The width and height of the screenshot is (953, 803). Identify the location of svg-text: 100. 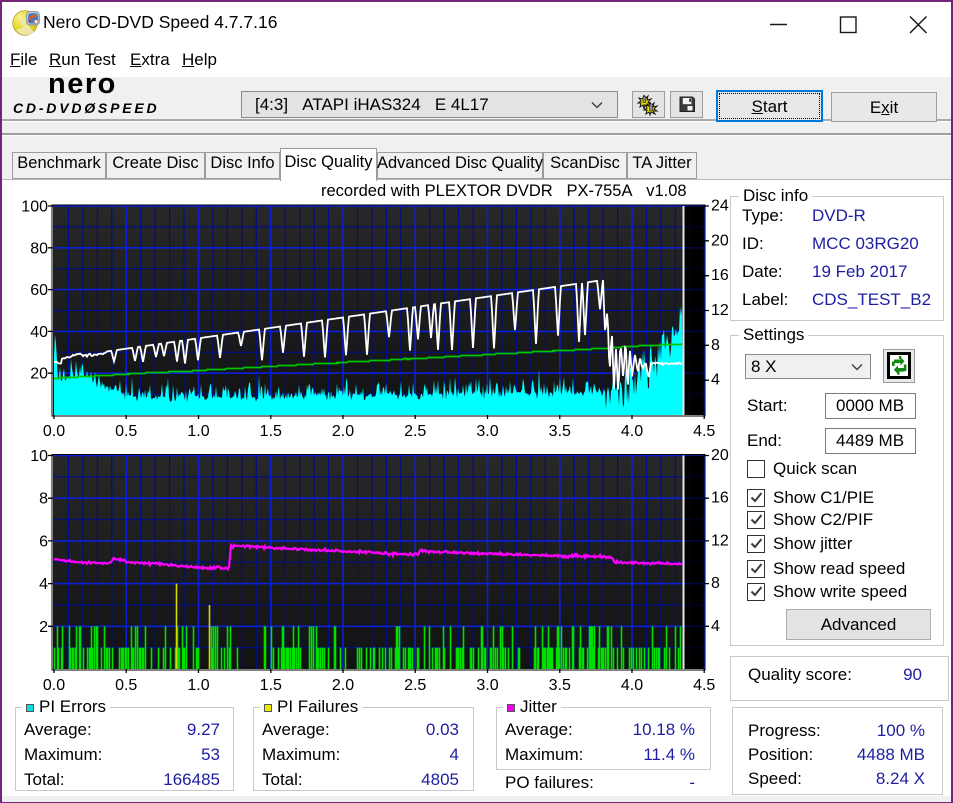
(34, 207).